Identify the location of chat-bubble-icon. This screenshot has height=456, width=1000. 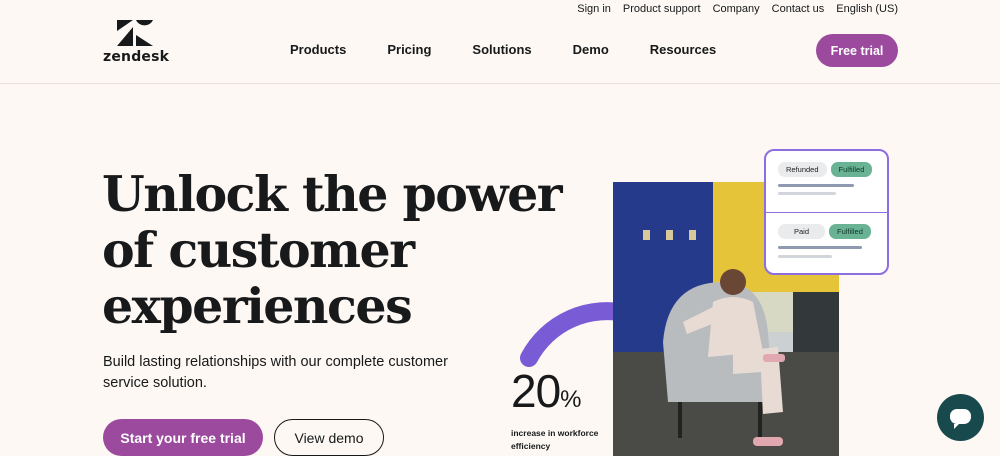
(960, 419).